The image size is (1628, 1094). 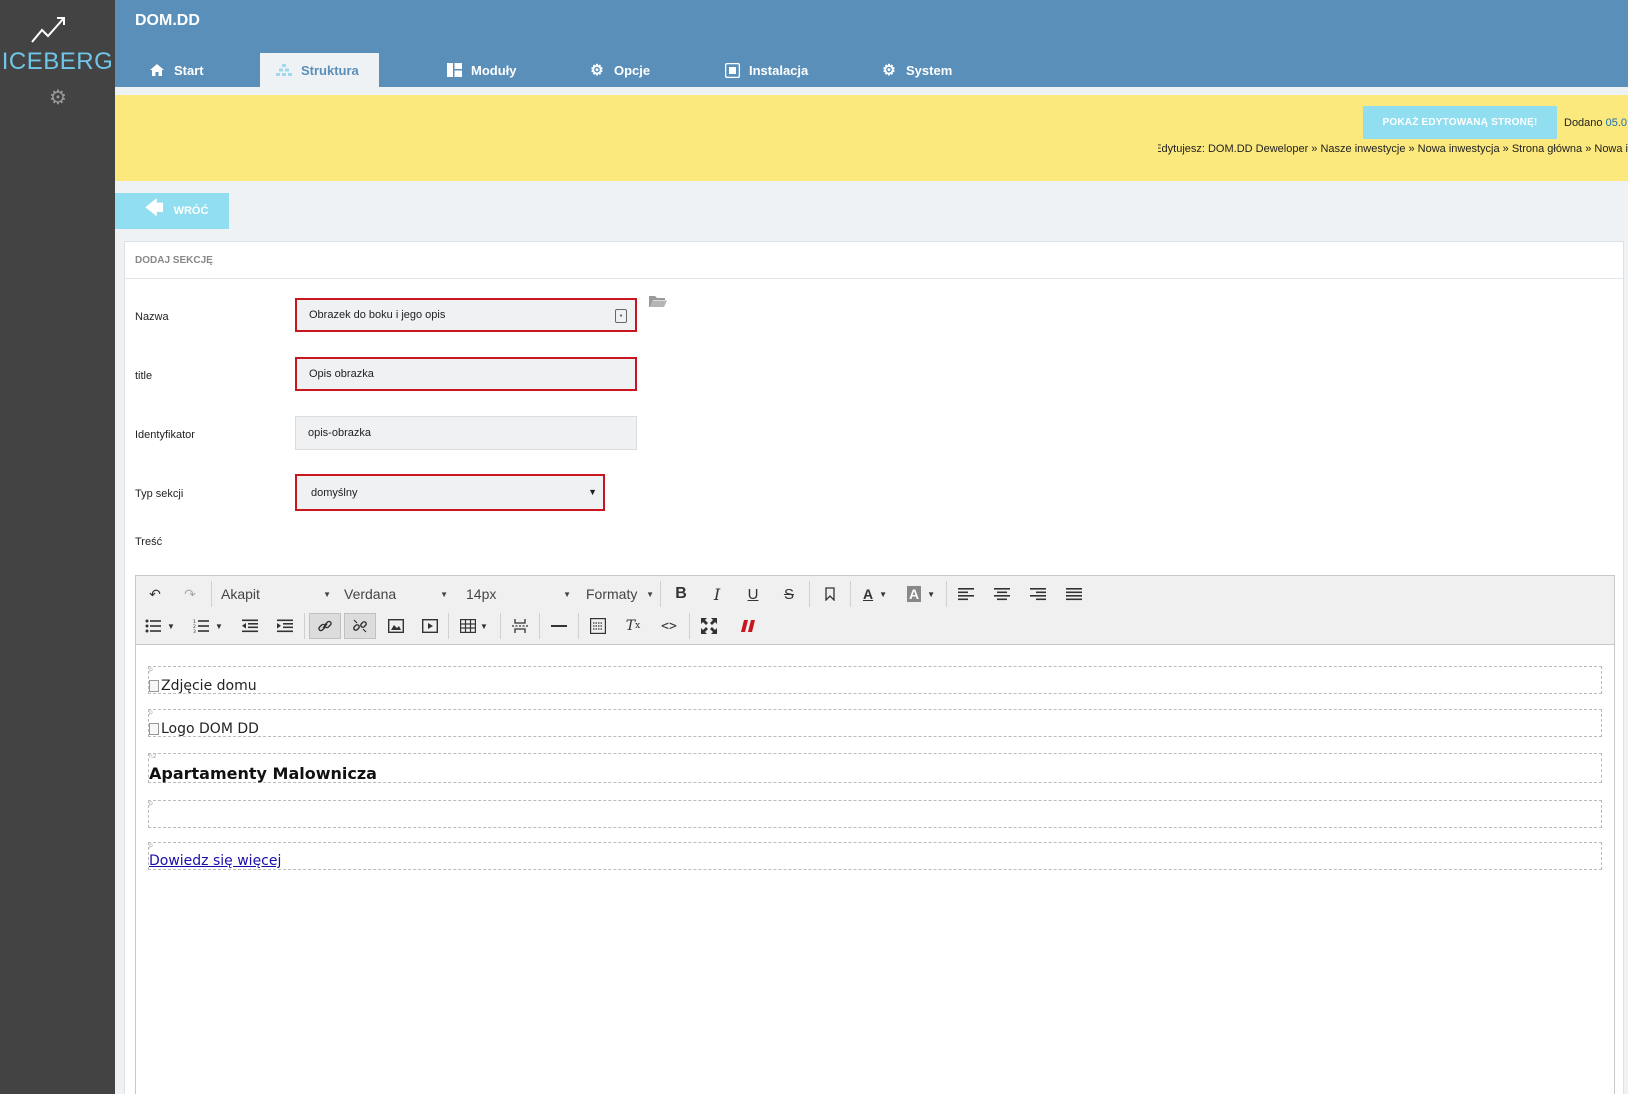 I want to click on house-photo-image: Zdjęcie domu, so click(x=203, y=686).